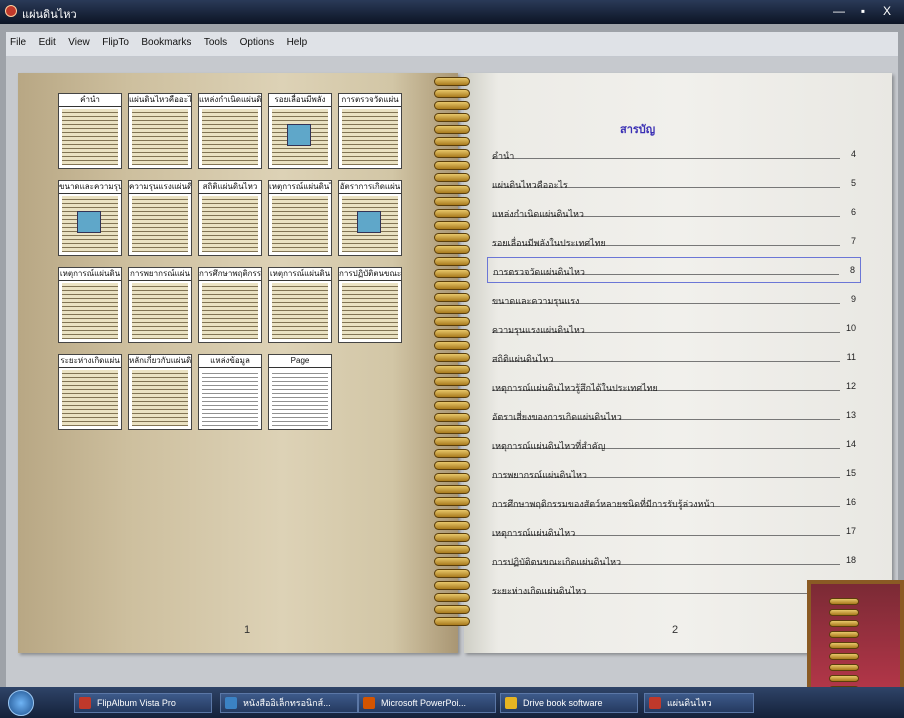  Describe the element at coordinates (300, 218) in the screenshot. I see `page-thumbnail: เหตุการณ์แผ่นดินไหว` at that location.